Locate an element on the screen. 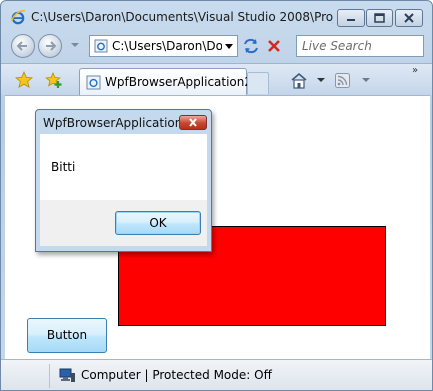 This screenshot has width=433, height=391. minimize-icon is located at coordinates (351, 20).